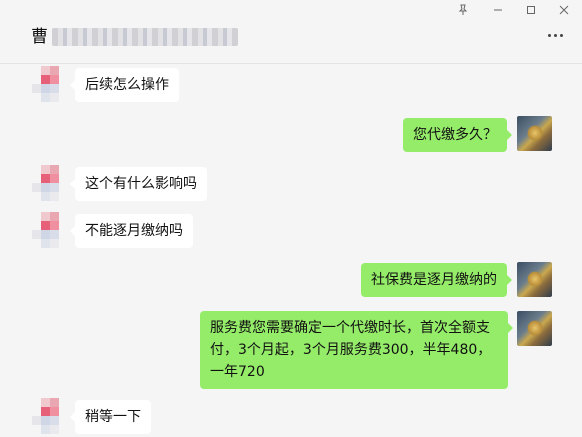 Image resolution: width=582 pixels, height=437 pixels. I want to click on message-bubble-outgoing: 社保费是逐月缴纳的, so click(436, 280).